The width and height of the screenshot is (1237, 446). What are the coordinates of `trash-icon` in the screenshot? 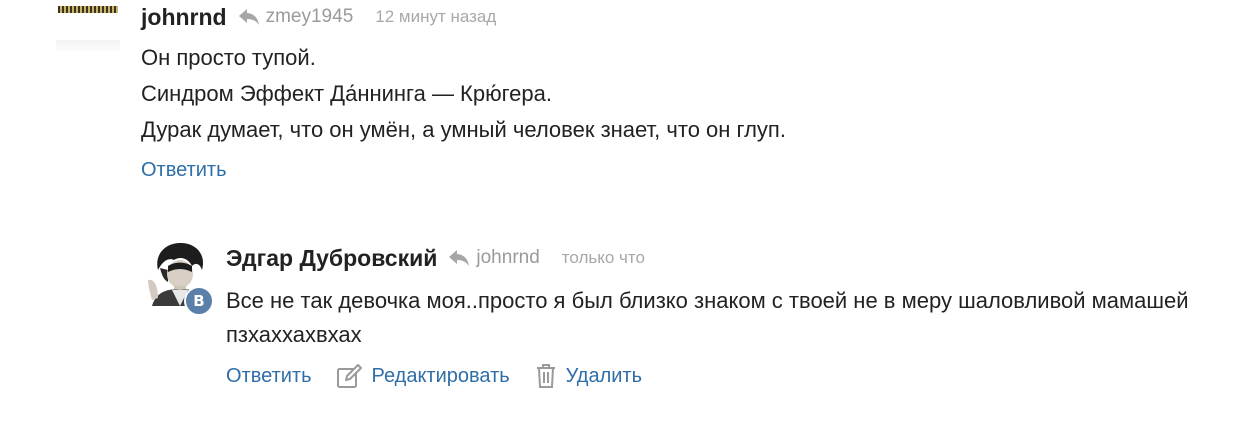 It's located at (546, 376).